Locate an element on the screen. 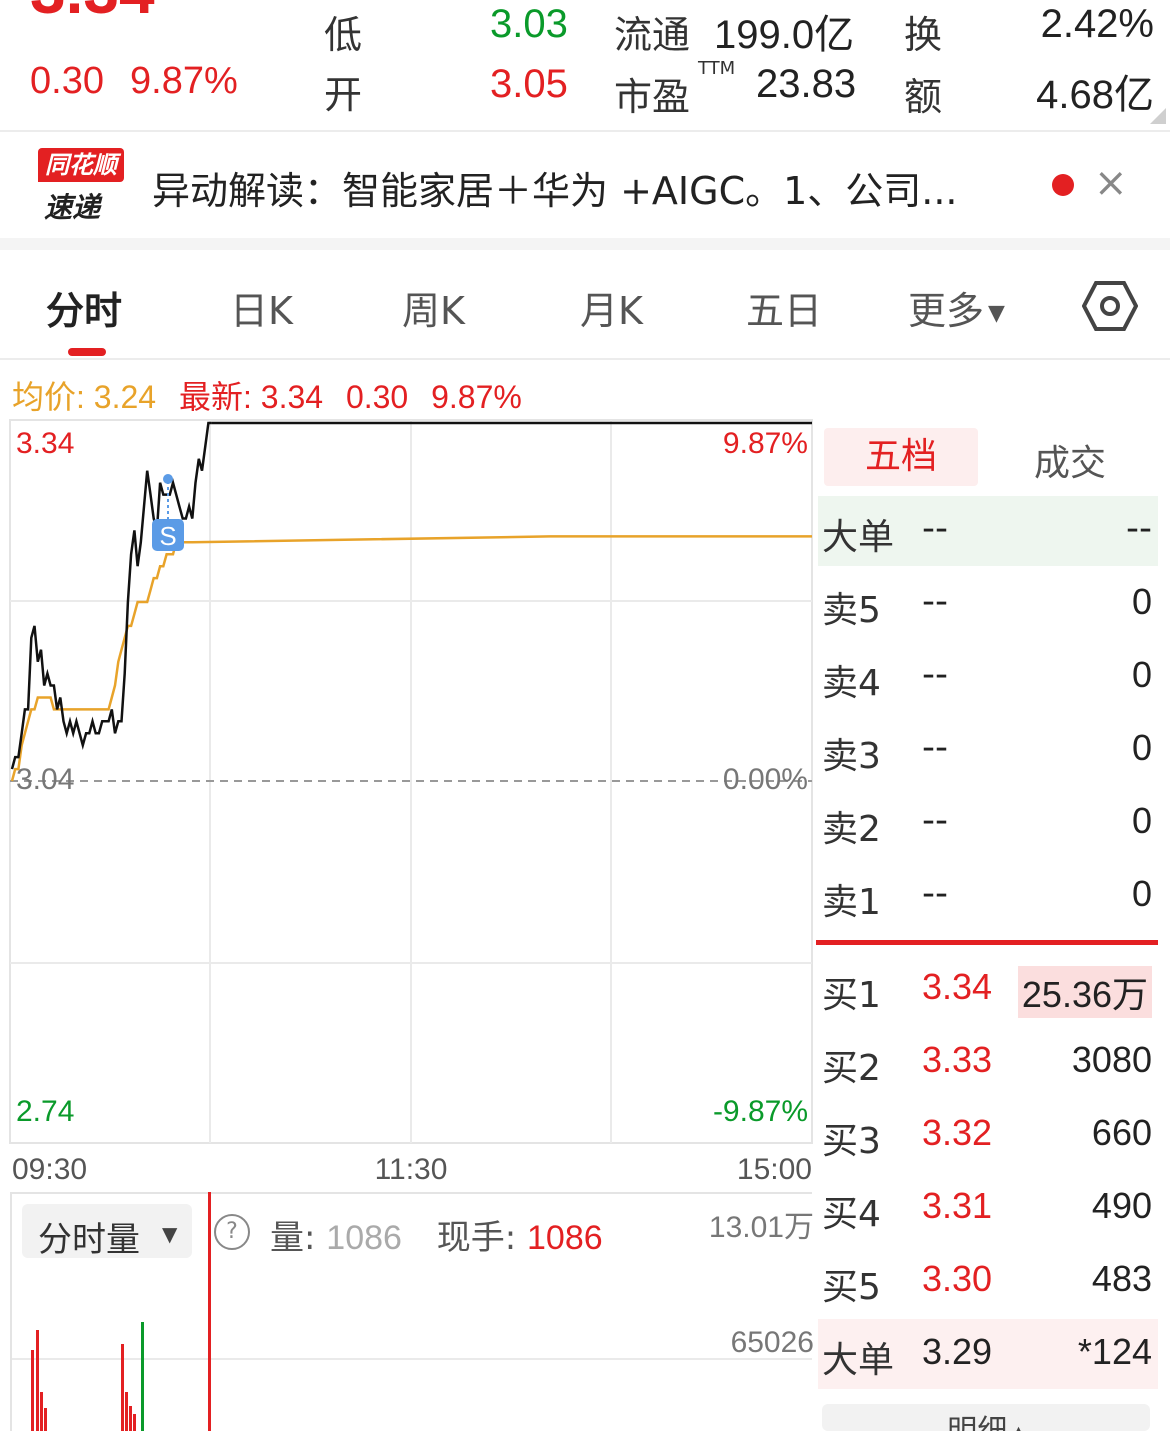 This screenshot has height=1431, width=1170. x-tick-midday: 11:30 is located at coordinates (411, 1169).